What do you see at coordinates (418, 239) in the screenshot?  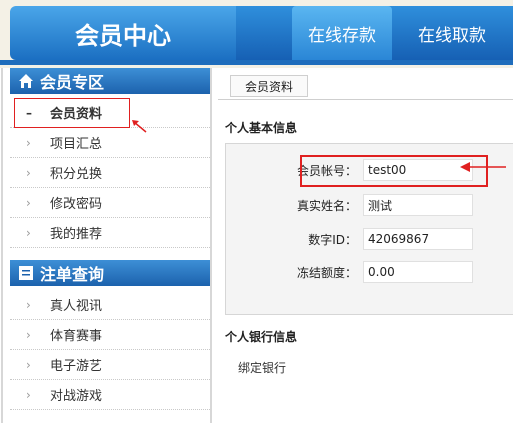 I see `numeric-id-value: 42069867` at bounding box center [418, 239].